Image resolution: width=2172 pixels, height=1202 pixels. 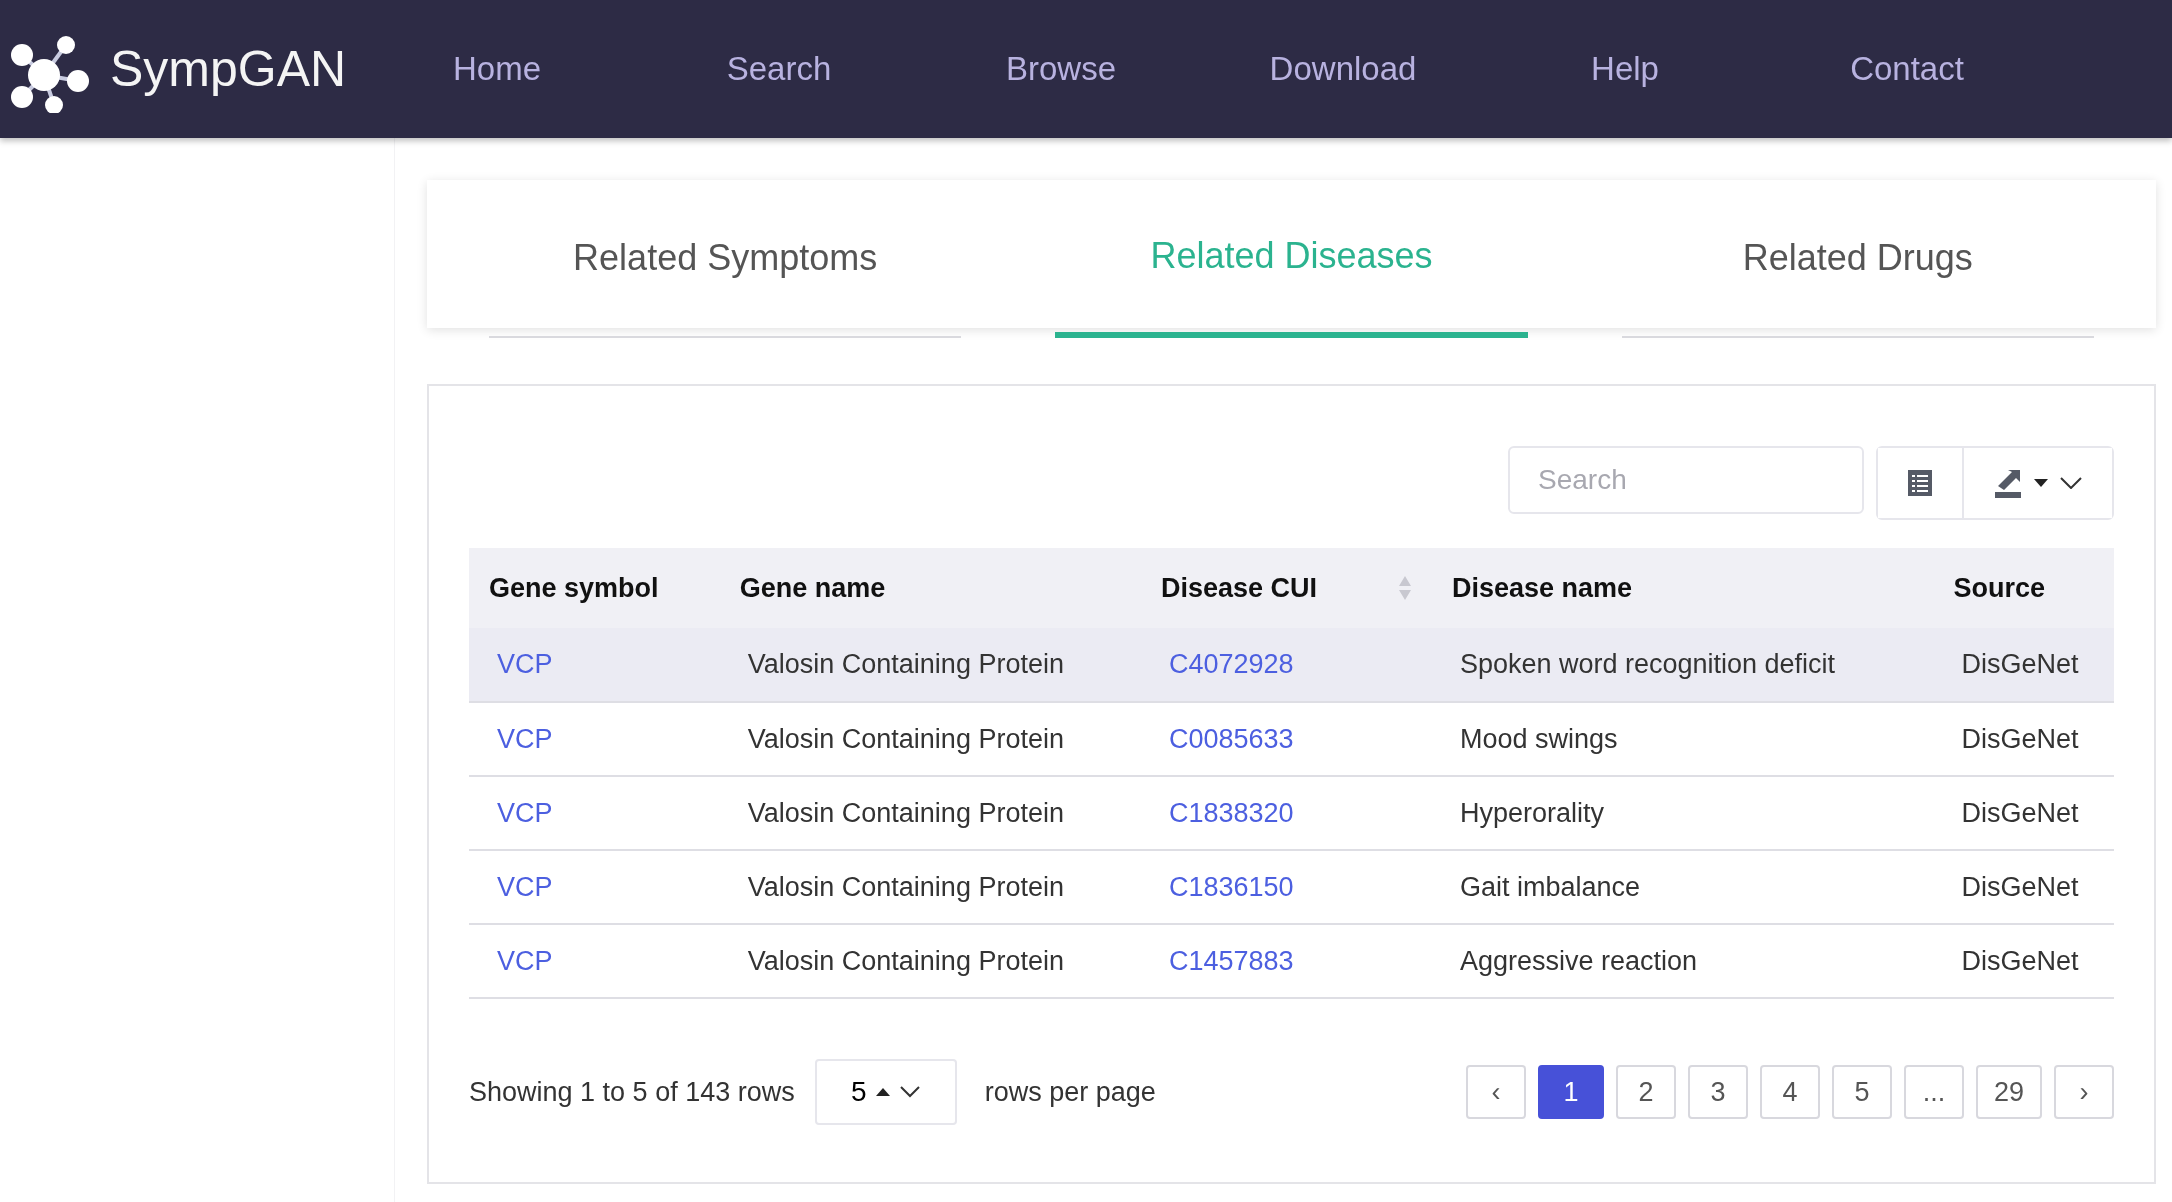 I want to click on nav-link: Help, so click(x=1625, y=69).